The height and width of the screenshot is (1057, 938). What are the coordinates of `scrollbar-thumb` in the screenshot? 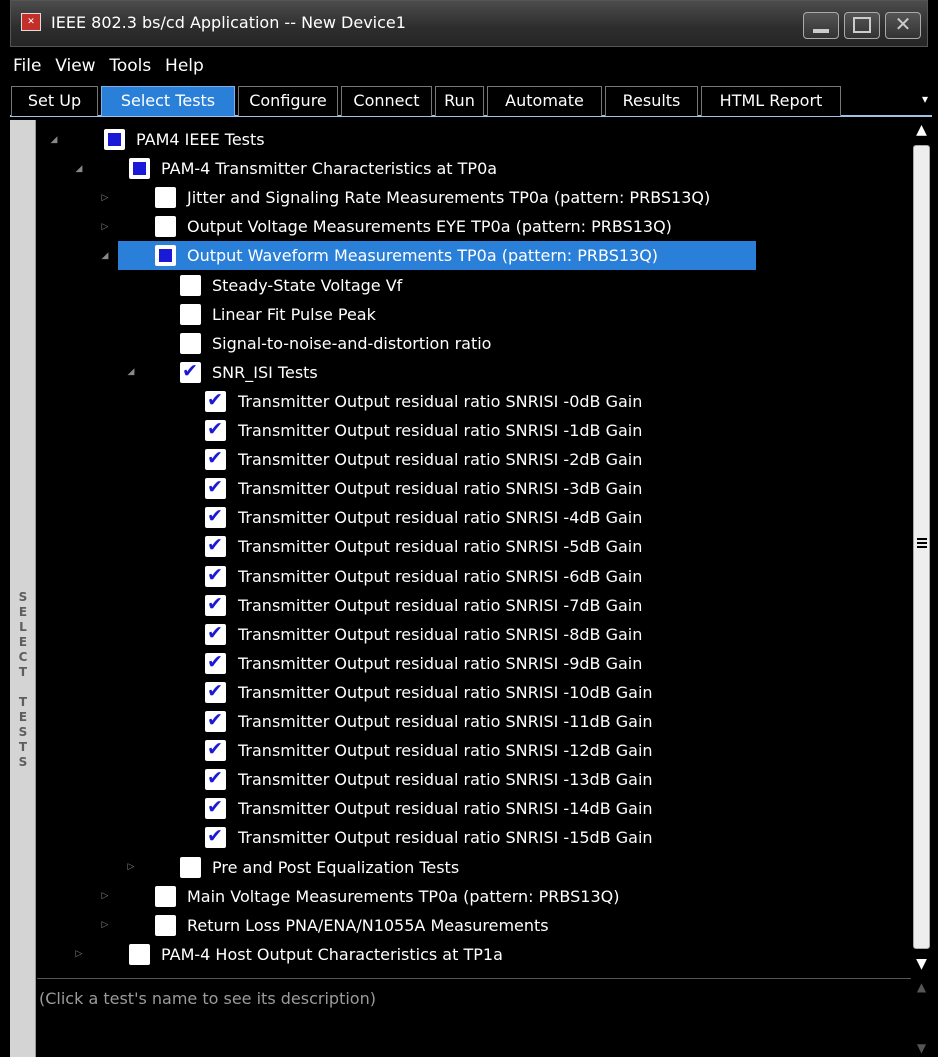 It's located at (921, 547).